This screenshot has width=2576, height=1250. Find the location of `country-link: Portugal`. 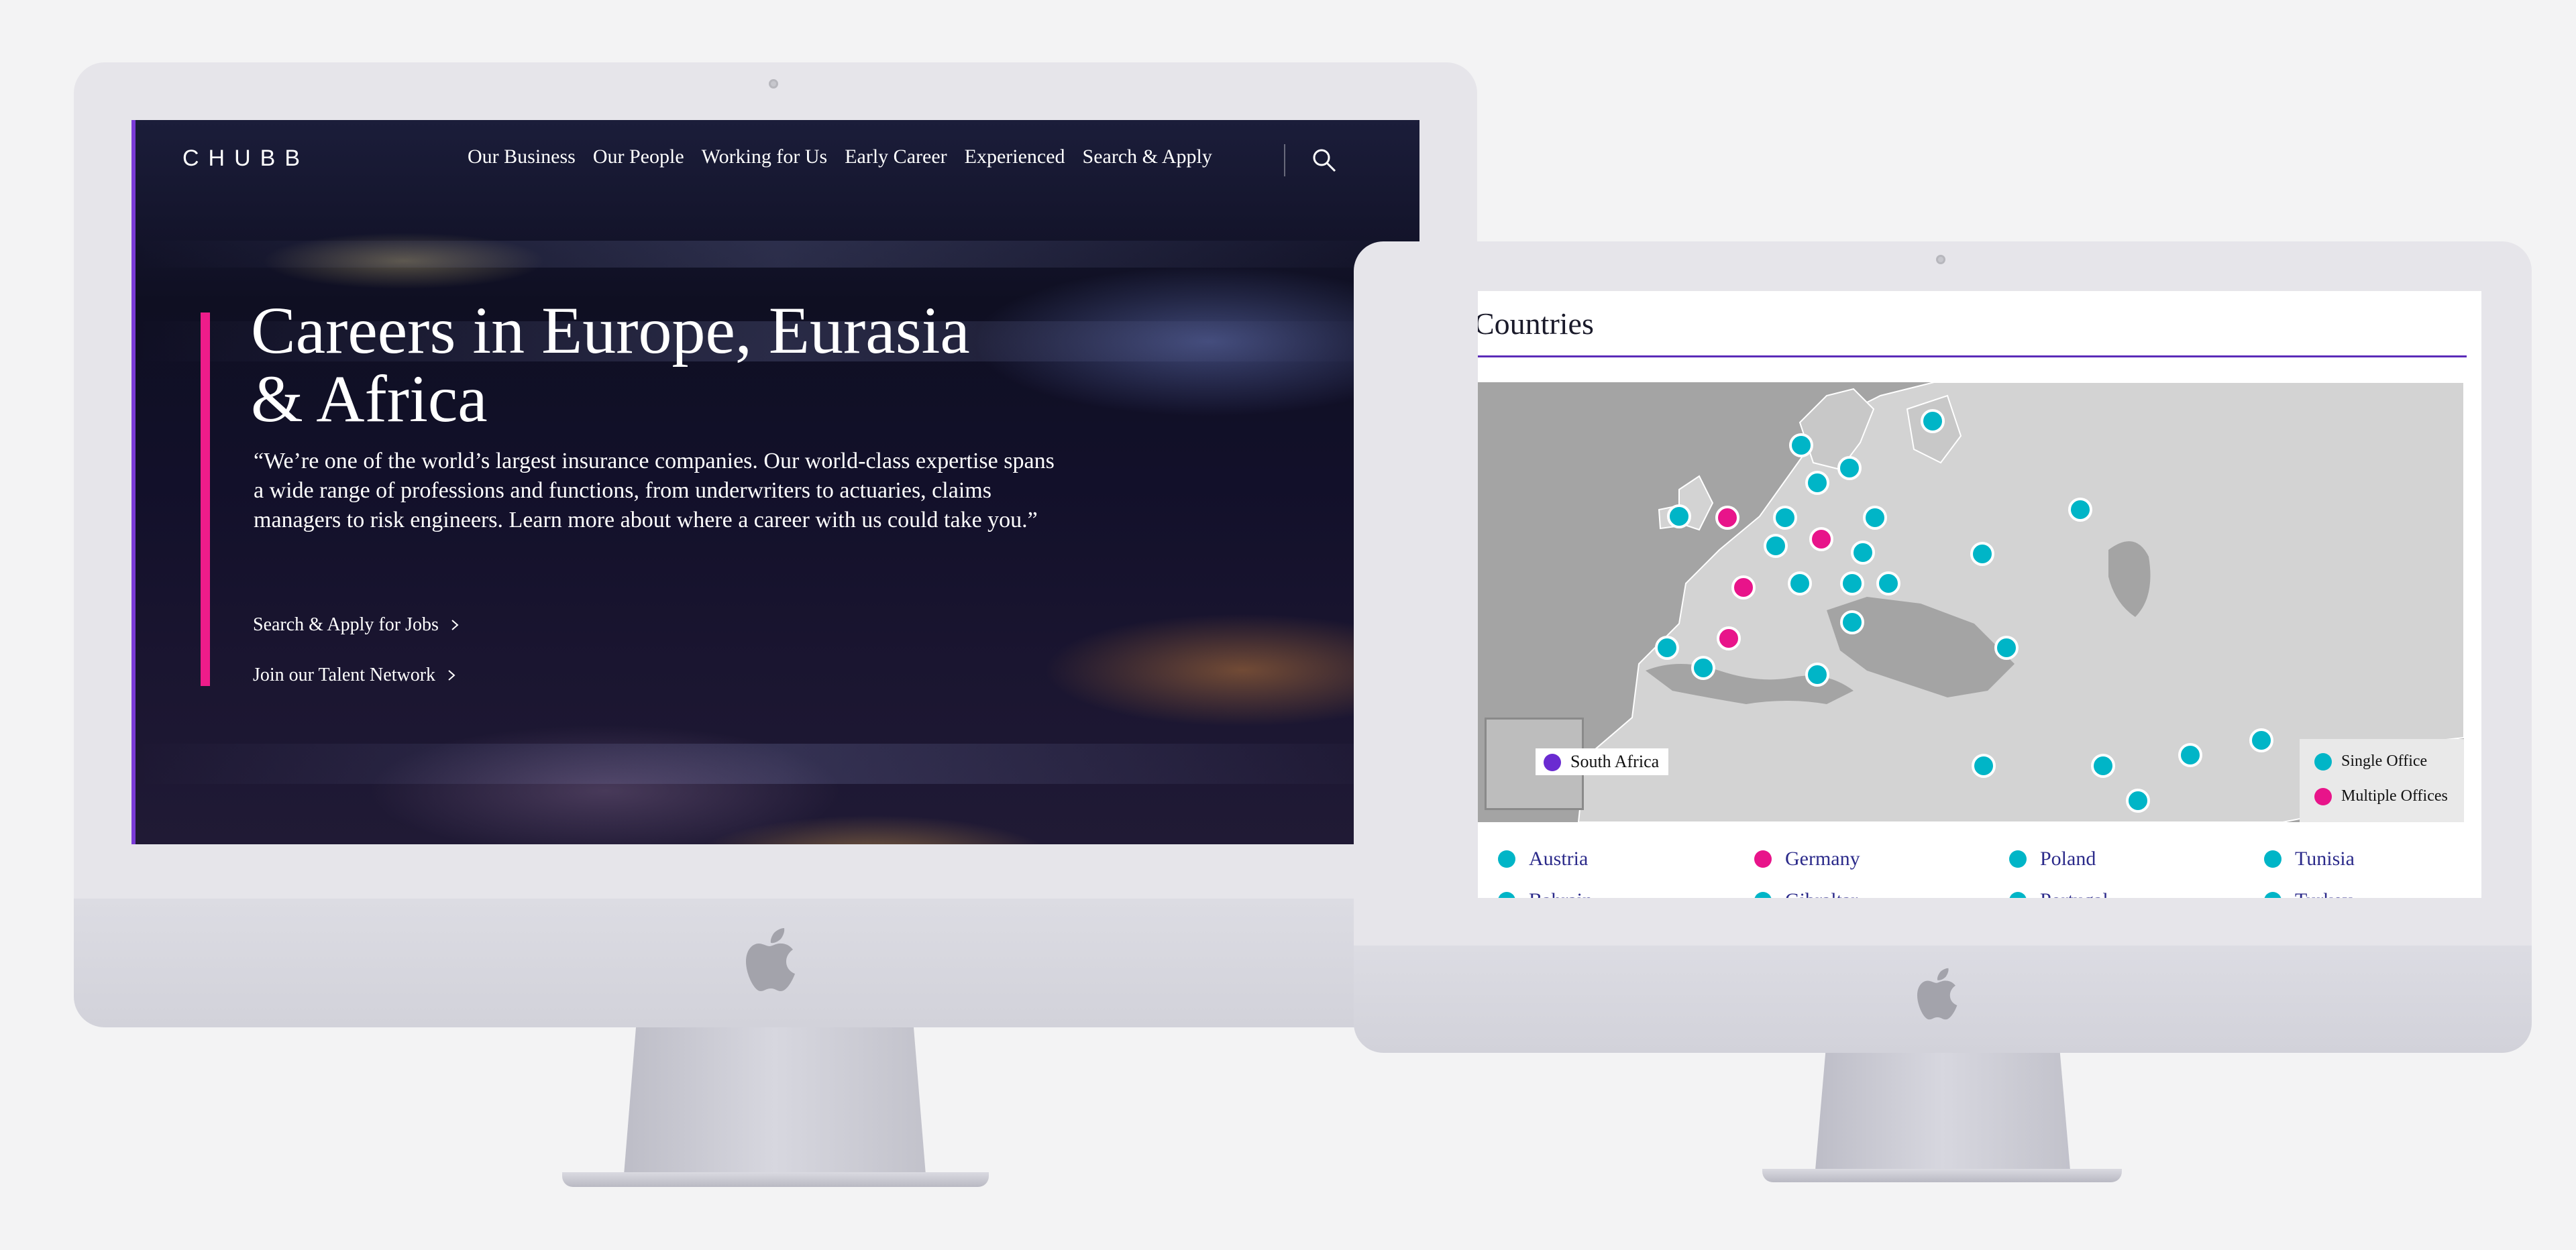

country-link: Portugal is located at coordinates (2058, 893).